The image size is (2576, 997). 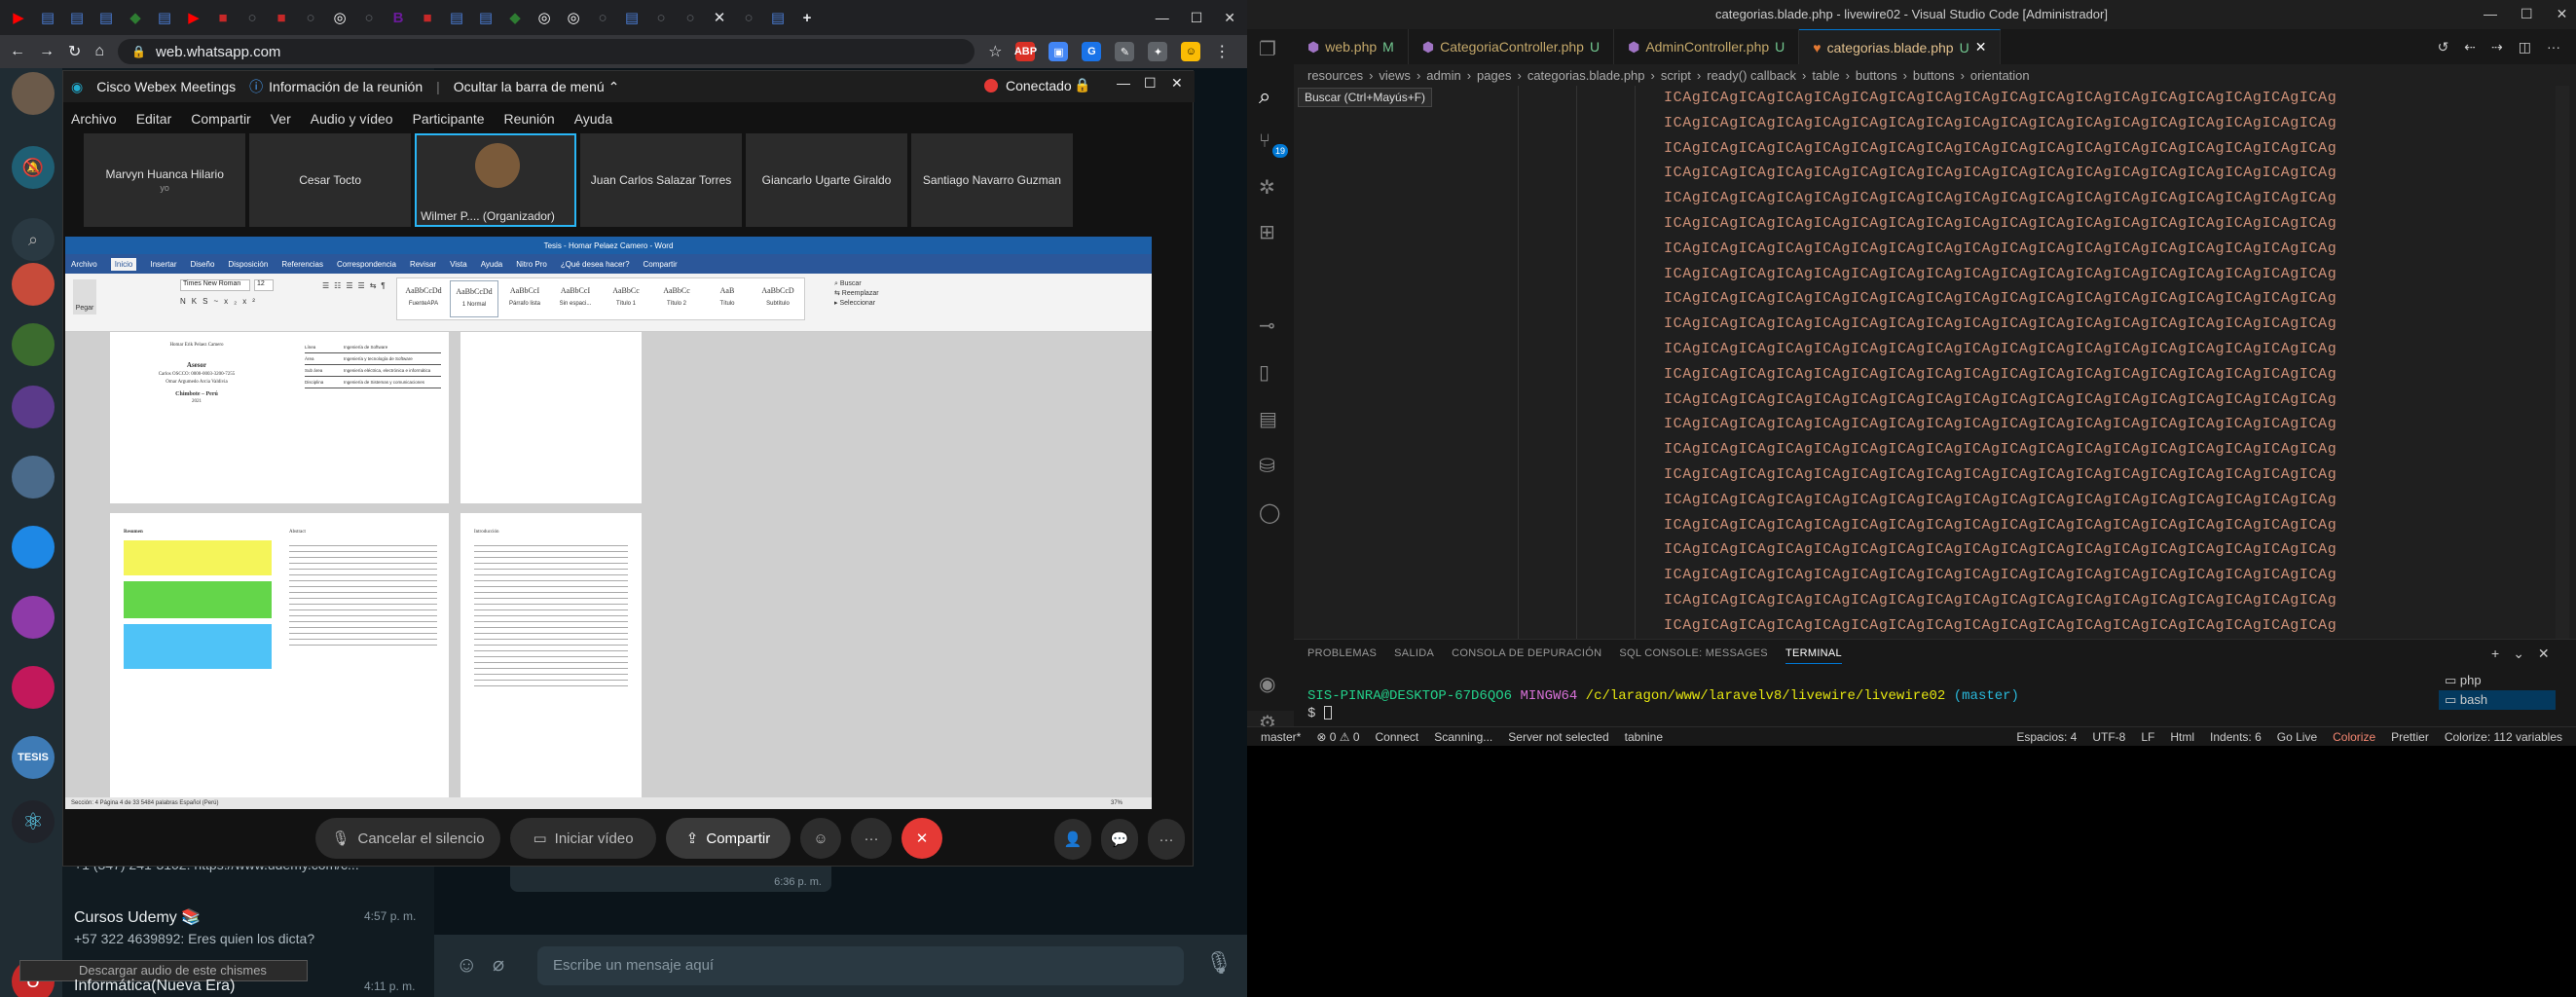 I want to click on extensions-icon: ⊞, so click(x=1267, y=232).